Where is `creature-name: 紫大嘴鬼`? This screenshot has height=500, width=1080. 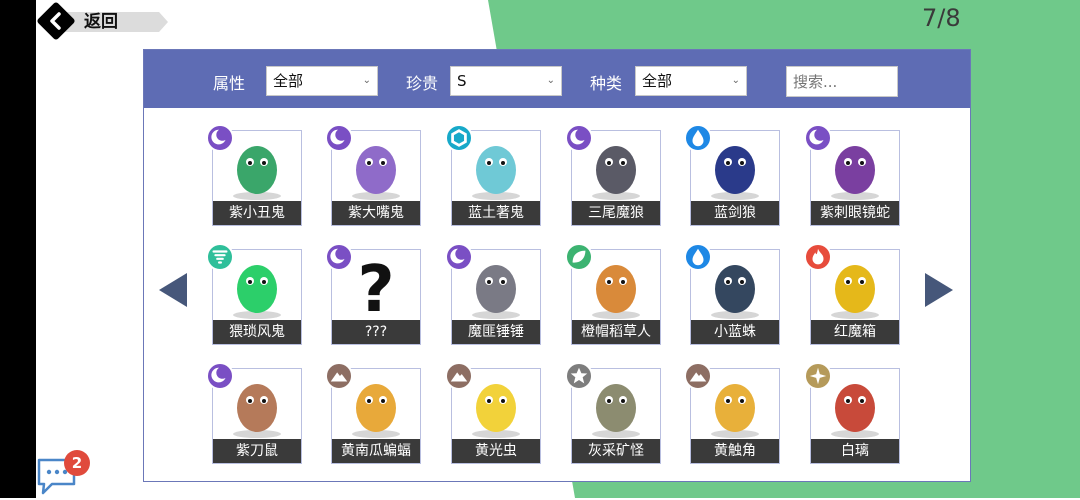
creature-name: 紫大嘴鬼 is located at coordinates (376, 213).